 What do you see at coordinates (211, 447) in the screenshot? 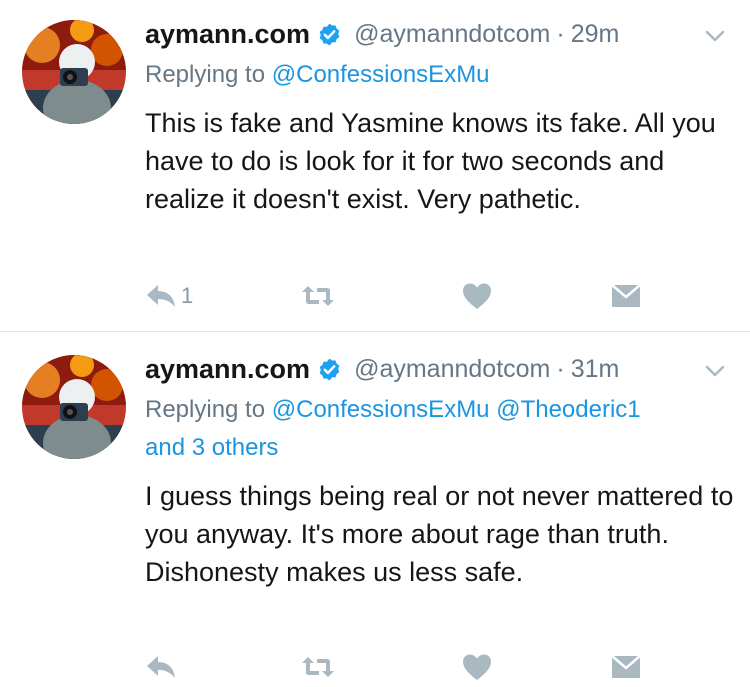
I see `reply-others-link: and 3 others` at bounding box center [211, 447].